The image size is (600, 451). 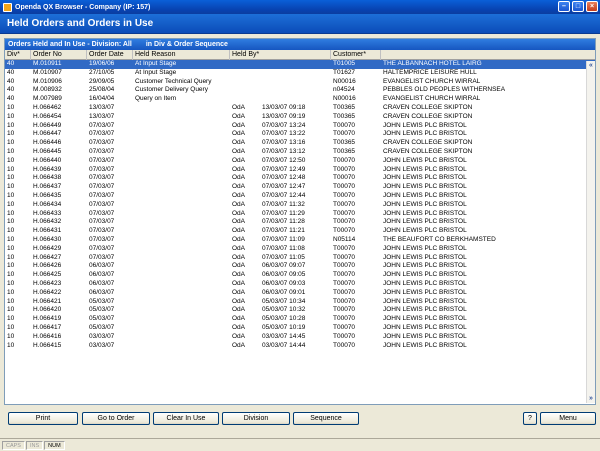 What do you see at coordinates (13, 445) in the screenshot?
I see `status-caps: CAPS` at bounding box center [13, 445].